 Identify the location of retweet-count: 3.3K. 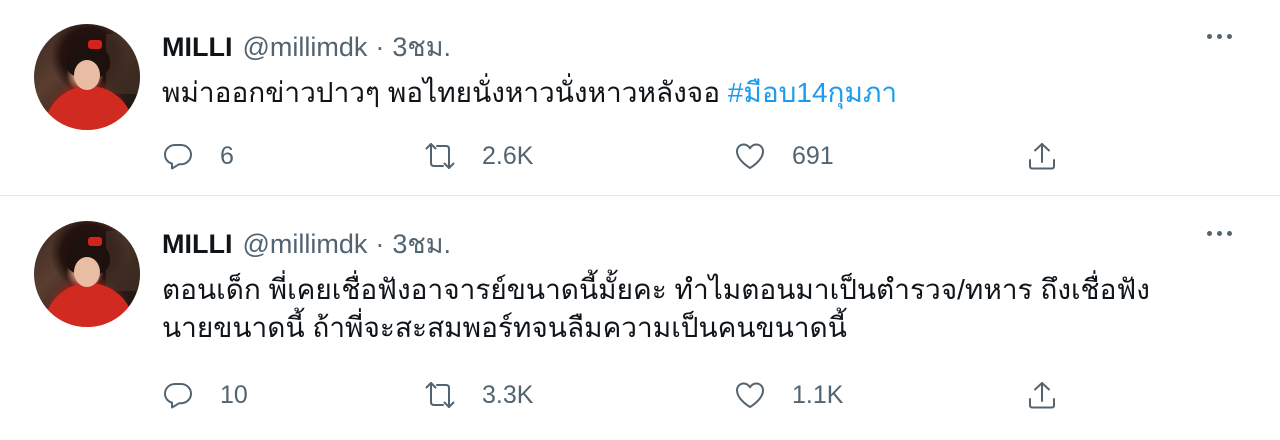
(508, 394).